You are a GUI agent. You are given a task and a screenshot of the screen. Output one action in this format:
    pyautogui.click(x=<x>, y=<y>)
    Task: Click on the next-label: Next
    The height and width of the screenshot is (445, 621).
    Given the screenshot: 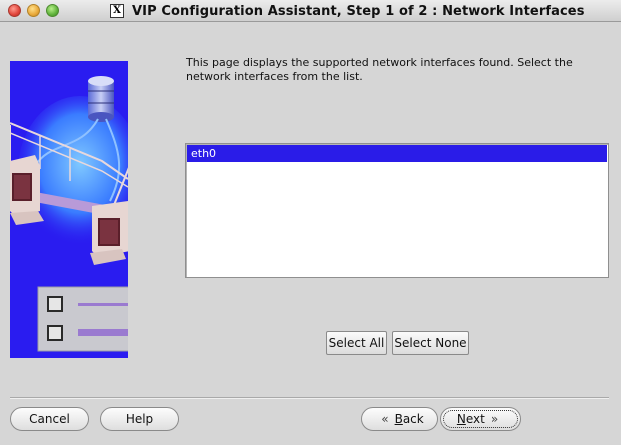 What is the action you would take?
    pyautogui.click(x=471, y=419)
    